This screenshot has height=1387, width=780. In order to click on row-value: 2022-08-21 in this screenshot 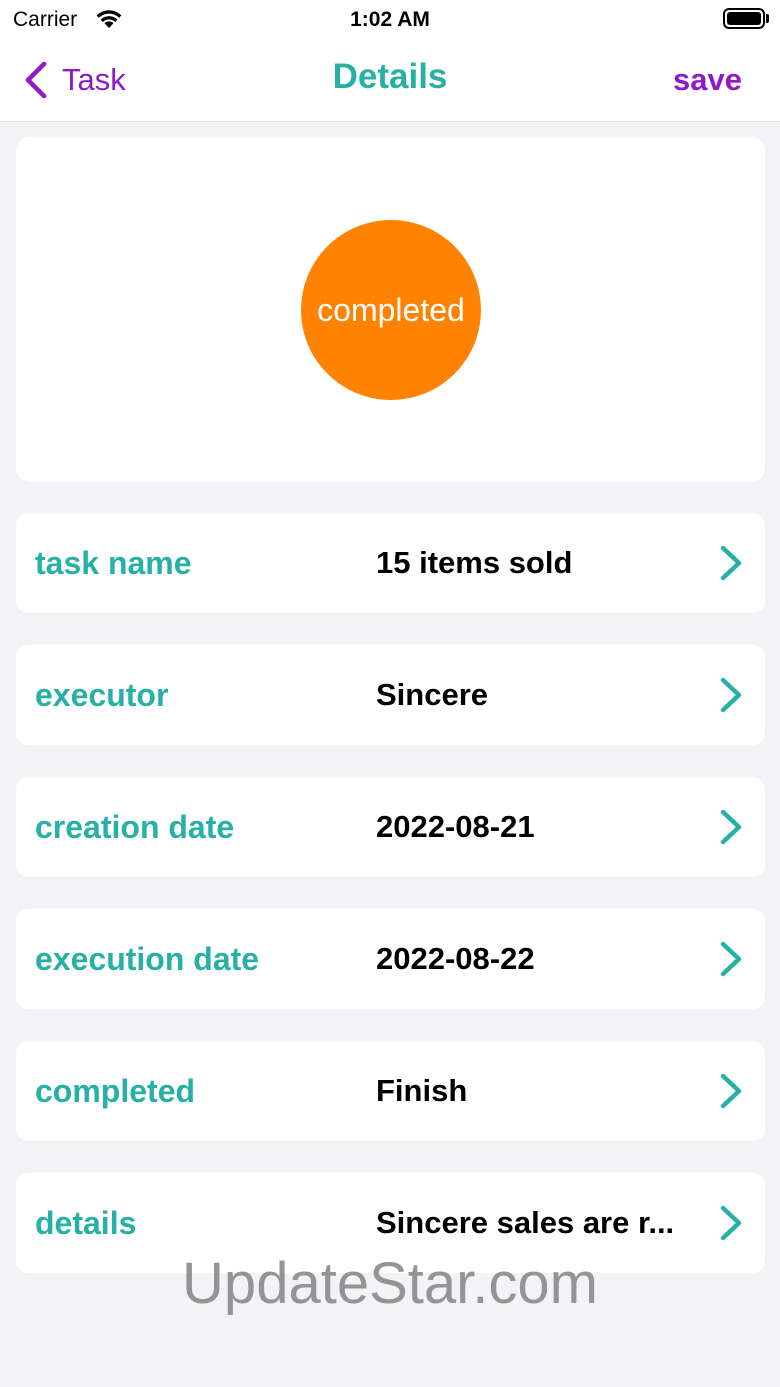, I will do `click(455, 826)`.